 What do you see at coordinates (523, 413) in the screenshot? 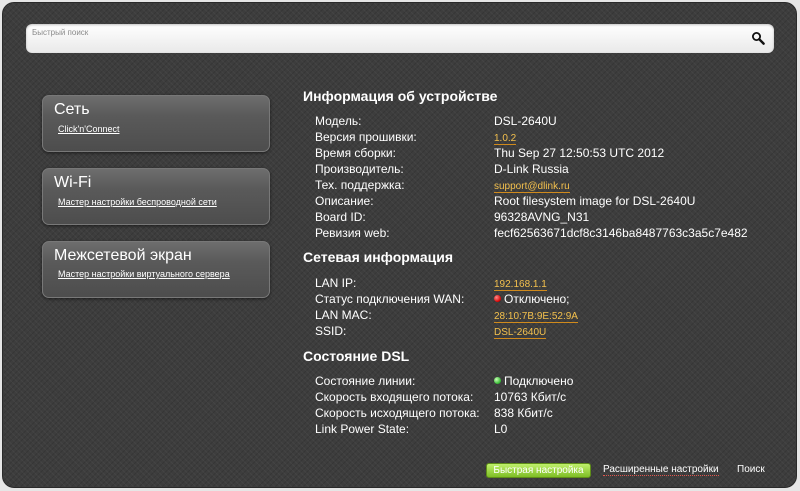
I see `row-value: 838 Кбит/с` at bounding box center [523, 413].